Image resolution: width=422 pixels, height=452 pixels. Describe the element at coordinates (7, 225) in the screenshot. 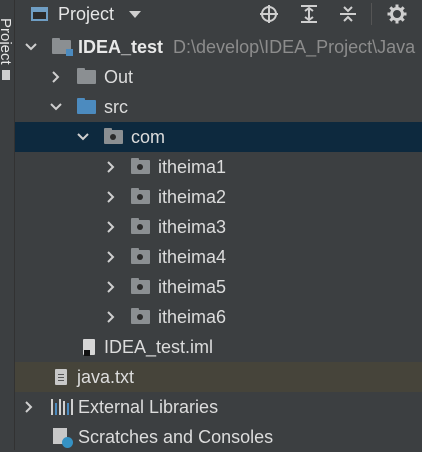

I see `tool-window-strip: Project` at that location.